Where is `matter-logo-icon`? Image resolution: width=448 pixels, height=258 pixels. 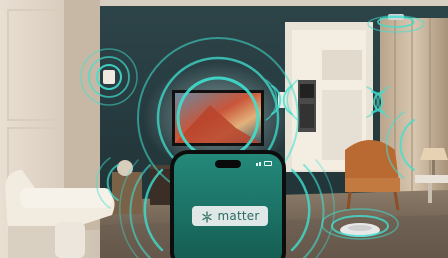 matter-logo-icon is located at coordinates (207, 216).